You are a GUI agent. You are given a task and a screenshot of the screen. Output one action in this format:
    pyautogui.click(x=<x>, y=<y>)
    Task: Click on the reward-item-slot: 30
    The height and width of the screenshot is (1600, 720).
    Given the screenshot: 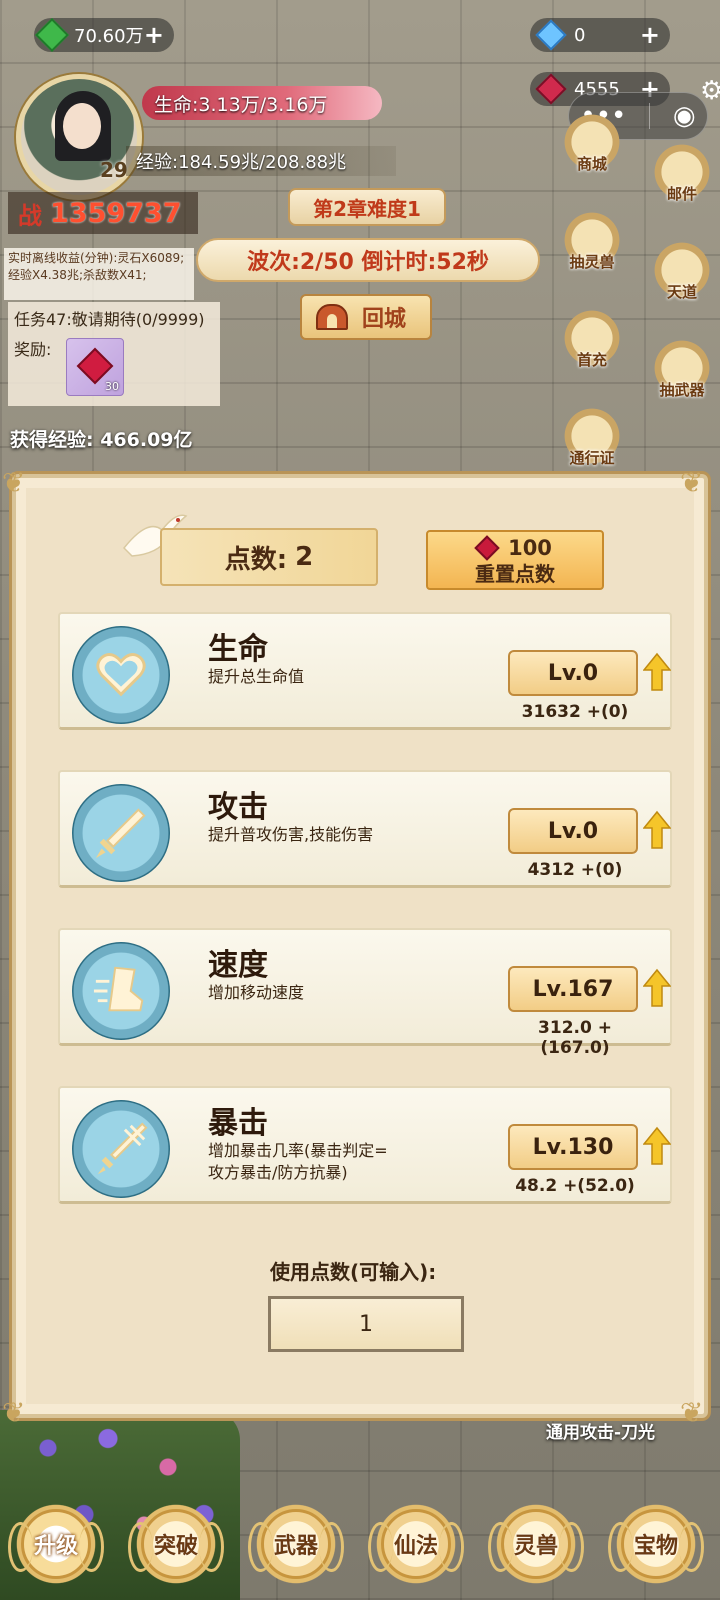 What is the action you would take?
    pyautogui.click(x=95, y=367)
    